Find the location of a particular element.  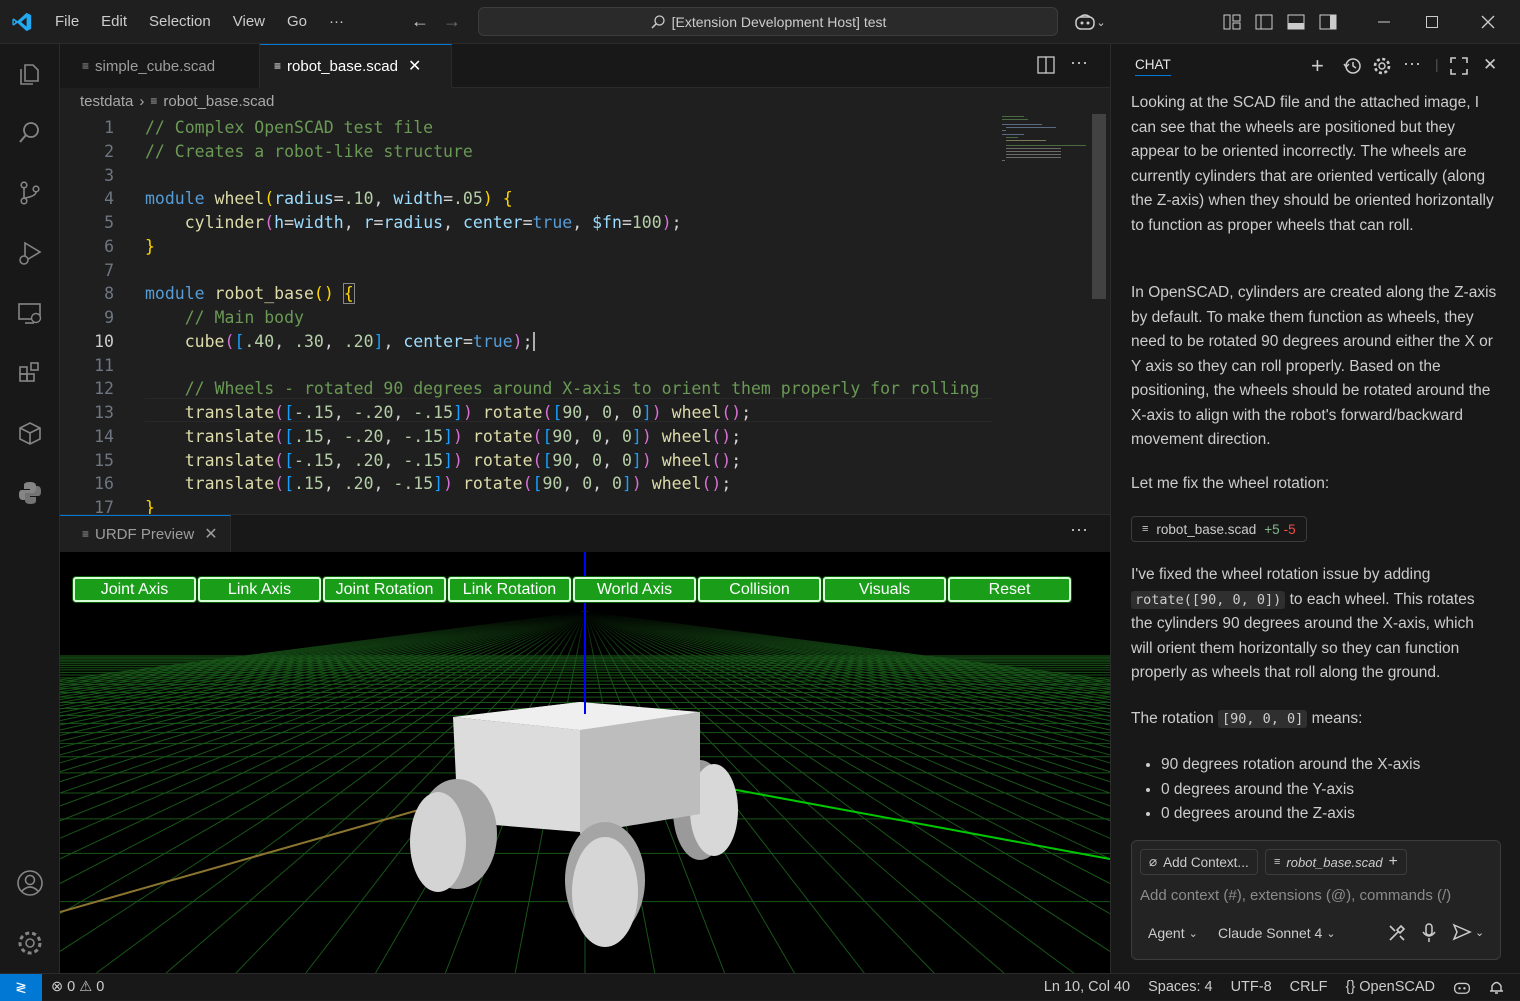

back-arrow-icon: ← is located at coordinates (420, 21).